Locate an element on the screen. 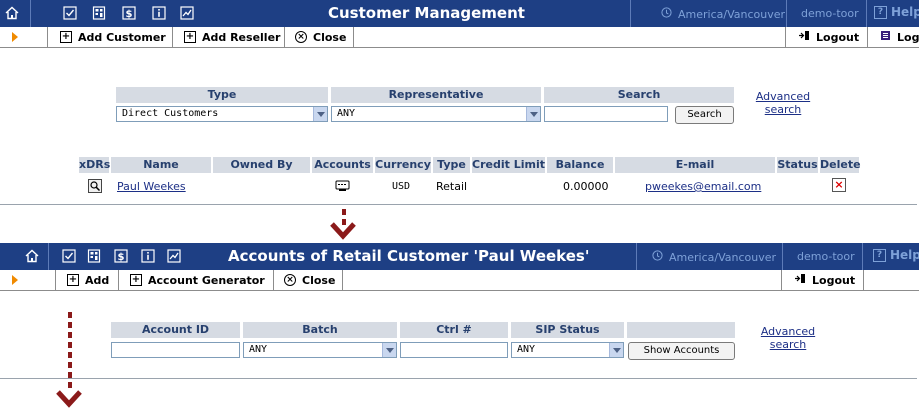 This screenshot has width=919, height=412. help-icon: ? is located at coordinates (880, 12).